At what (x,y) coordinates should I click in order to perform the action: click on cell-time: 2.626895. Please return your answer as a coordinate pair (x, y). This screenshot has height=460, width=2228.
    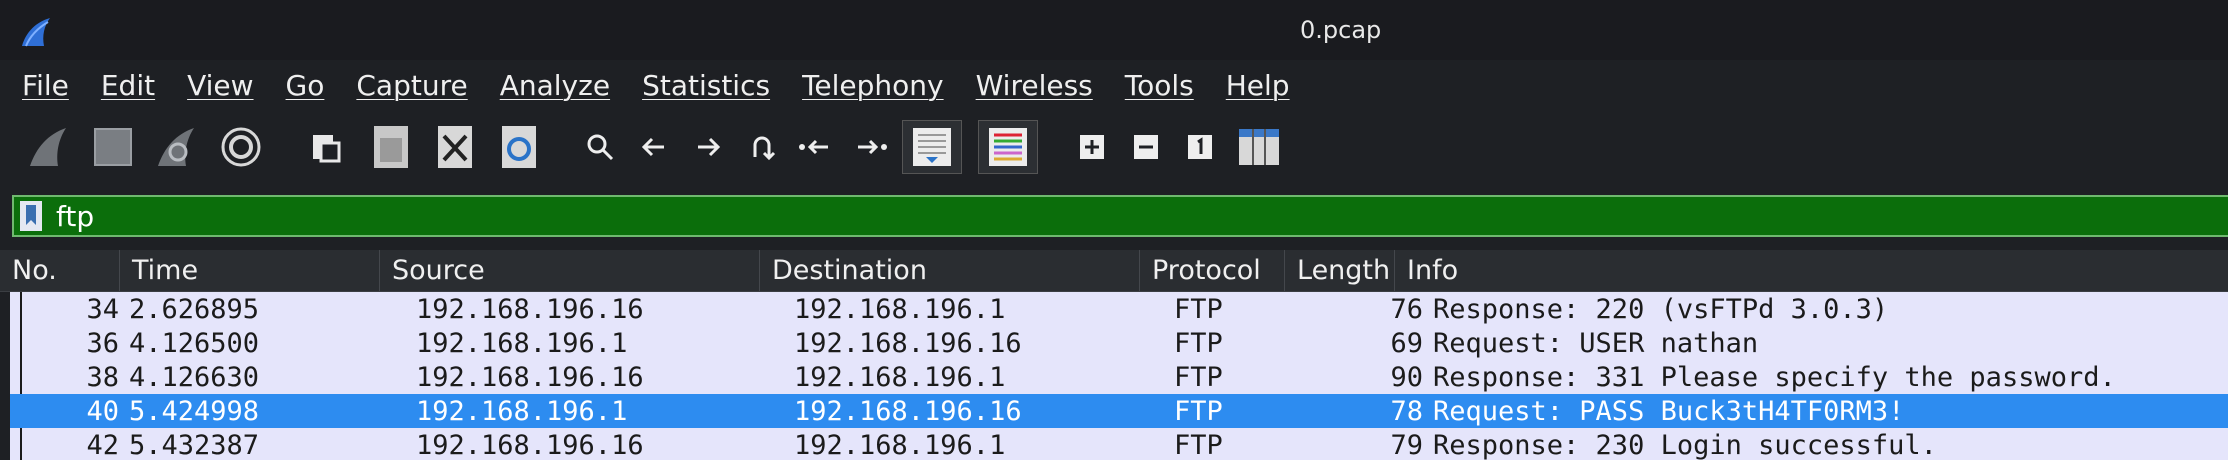
    Looking at the image, I should click on (194, 309).